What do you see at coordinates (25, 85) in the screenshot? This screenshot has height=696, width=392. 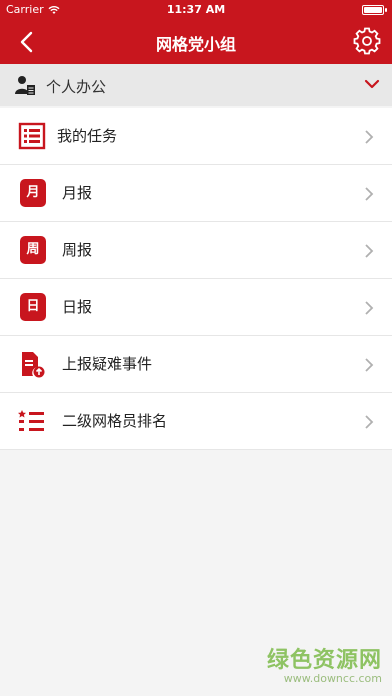 I see `person-document-icon` at bounding box center [25, 85].